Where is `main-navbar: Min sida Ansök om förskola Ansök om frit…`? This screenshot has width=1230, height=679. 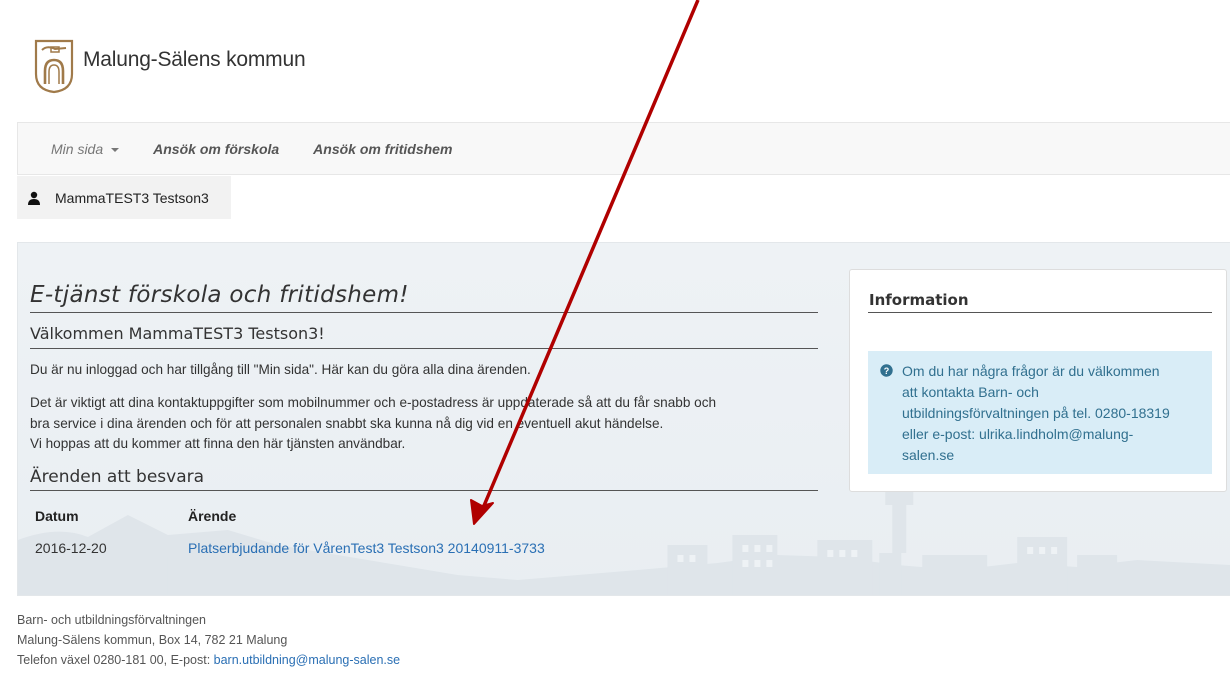 main-navbar: Min sida Ansök om förskola Ansök om frit… is located at coordinates (623, 148).